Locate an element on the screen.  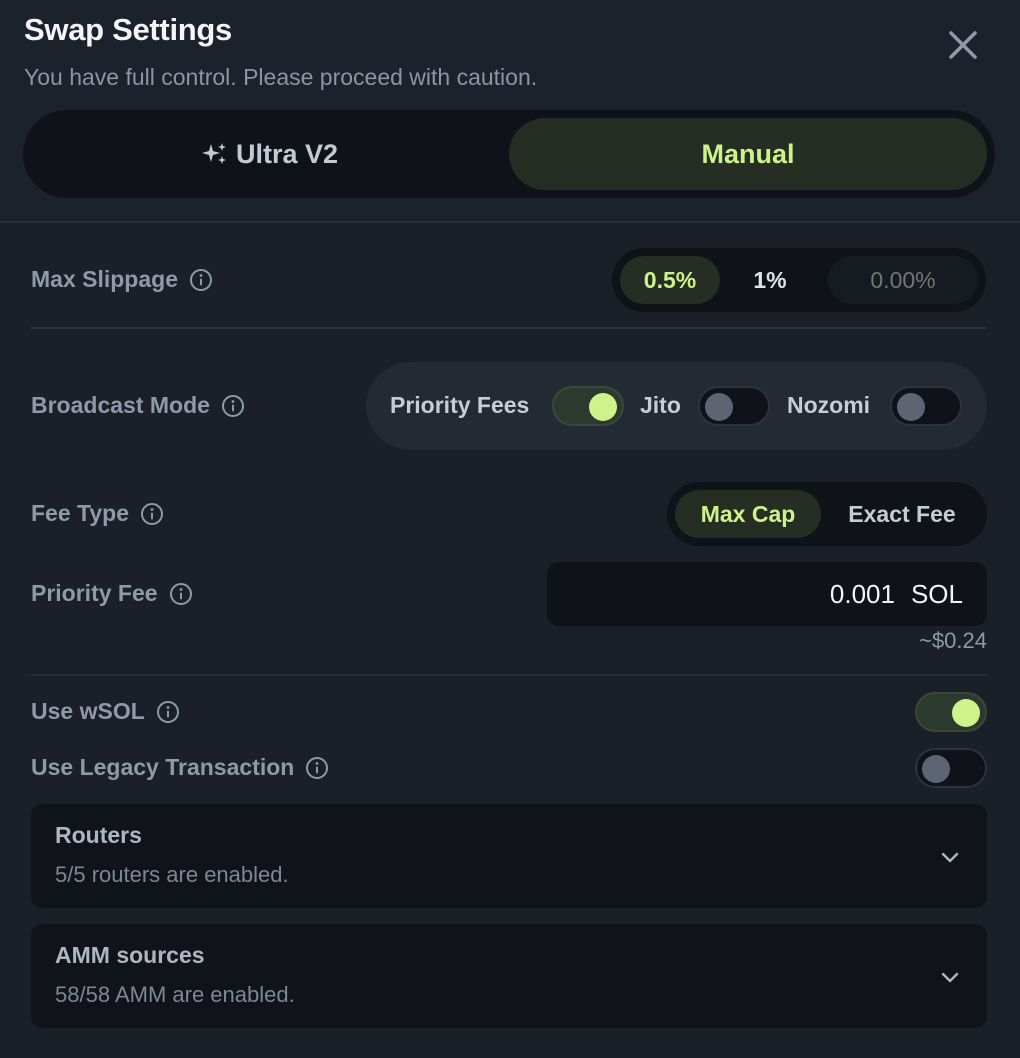
fee-type-exact-fee: Exact Fee is located at coordinates (902, 514).